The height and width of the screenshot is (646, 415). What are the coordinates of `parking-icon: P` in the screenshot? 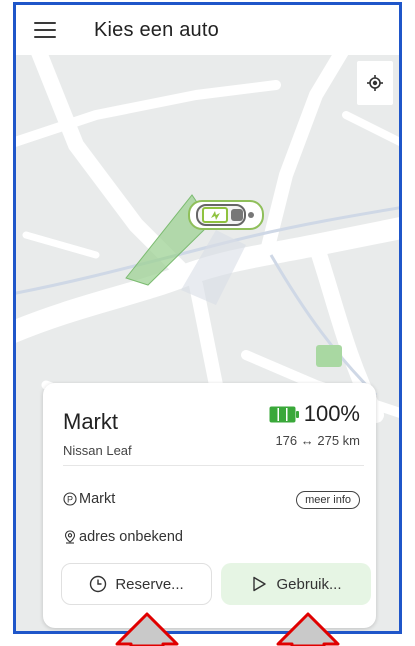 It's located at (70, 499).